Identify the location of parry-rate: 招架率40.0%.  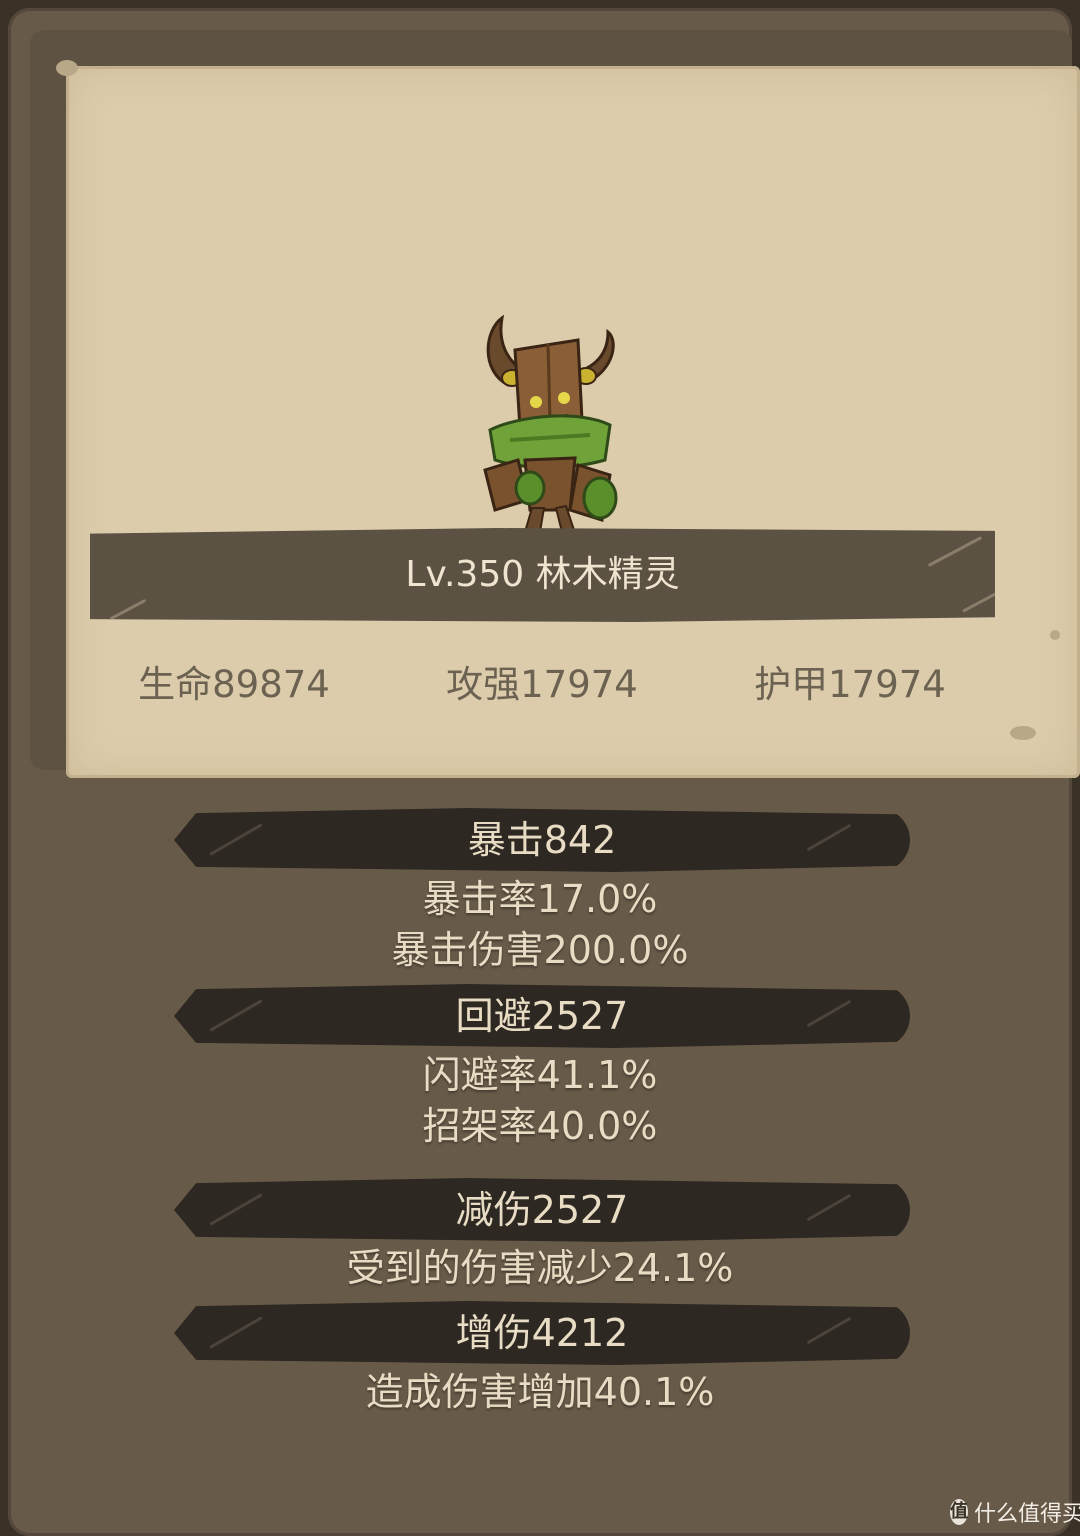
(540, 1126).